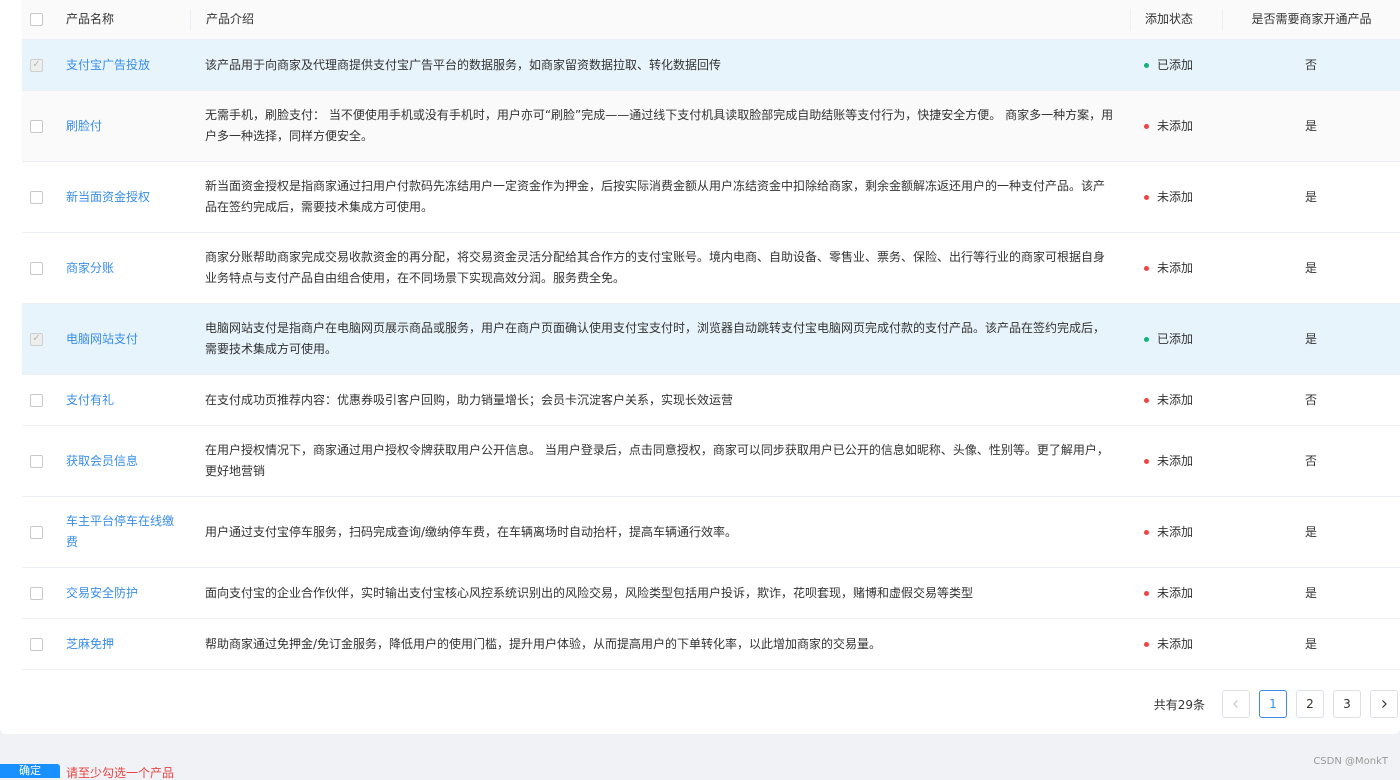 The image size is (1400, 780). I want to click on product-name-cell: 车主平台停车在线缴费, so click(121, 532).